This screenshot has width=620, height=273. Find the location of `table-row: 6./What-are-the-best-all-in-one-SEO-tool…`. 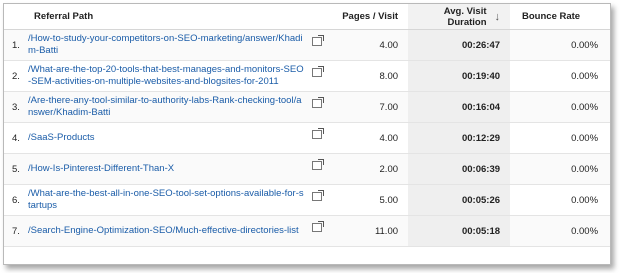

table-row: 6./What-are-the-best-all-in-one-SEO-tool… is located at coordinates (307, 200).